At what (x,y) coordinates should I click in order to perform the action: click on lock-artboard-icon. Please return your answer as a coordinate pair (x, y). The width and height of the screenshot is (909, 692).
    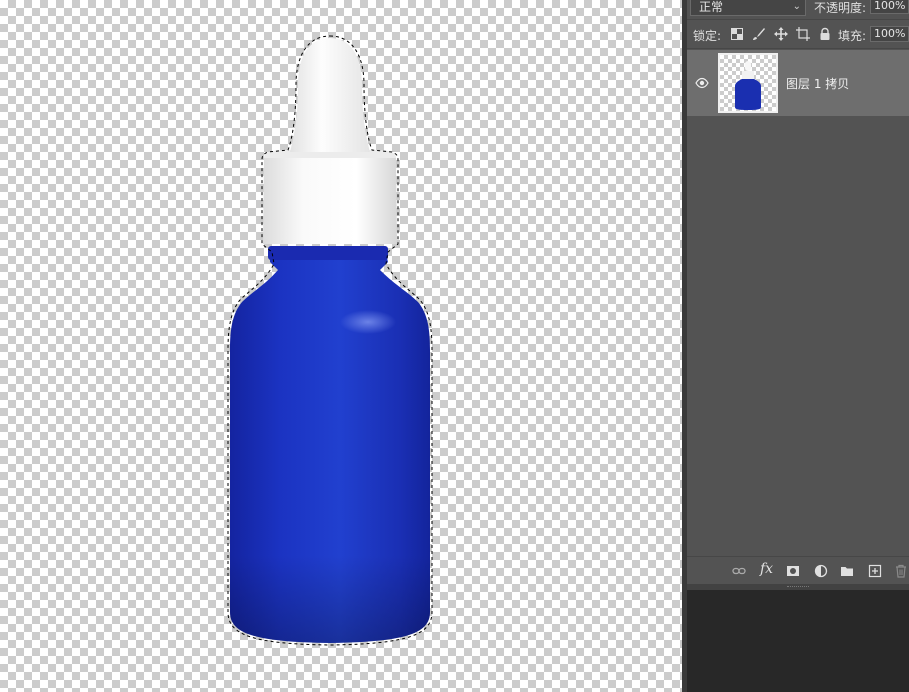
    Looking at the image, I should click on (803, 34).